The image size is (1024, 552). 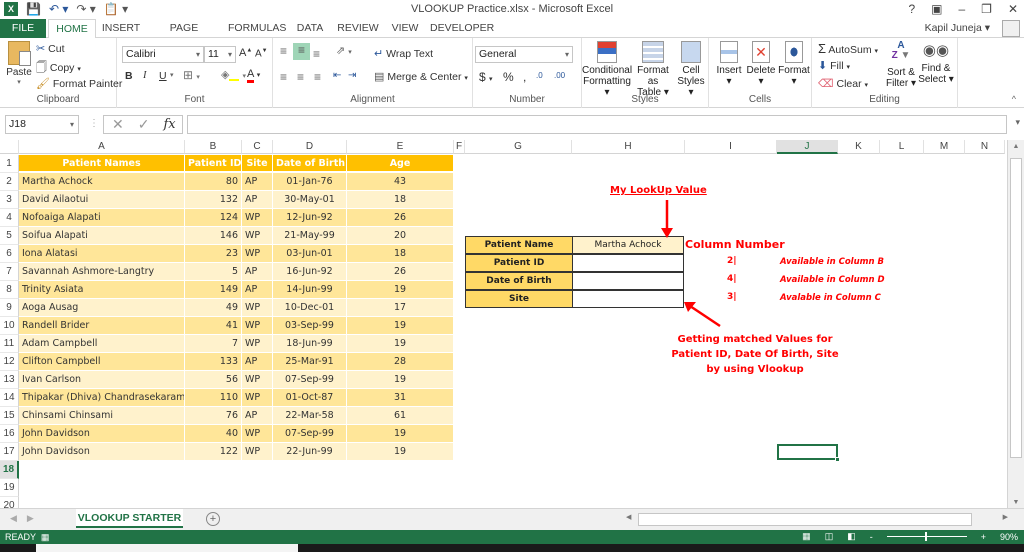 I want to click on scroll-left-icon: ◀, so click(x=628, y=517).